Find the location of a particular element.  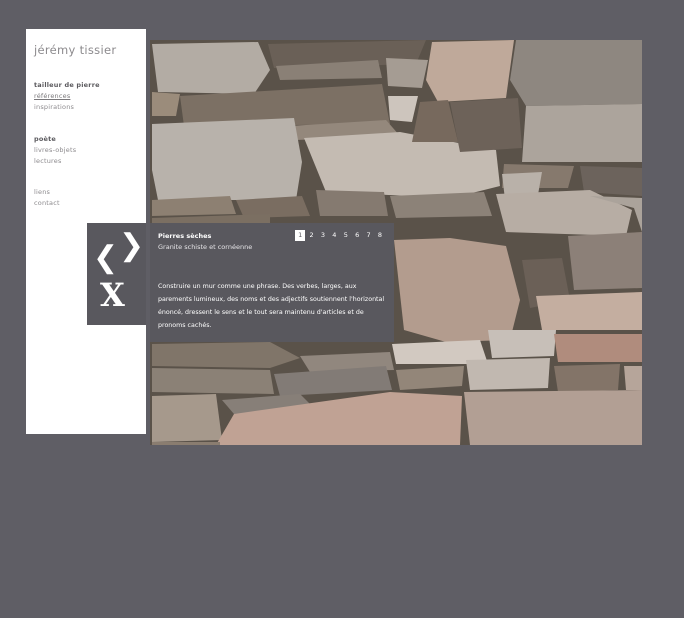

nav-group-other: liens contact is located at coordinates (47, 198).